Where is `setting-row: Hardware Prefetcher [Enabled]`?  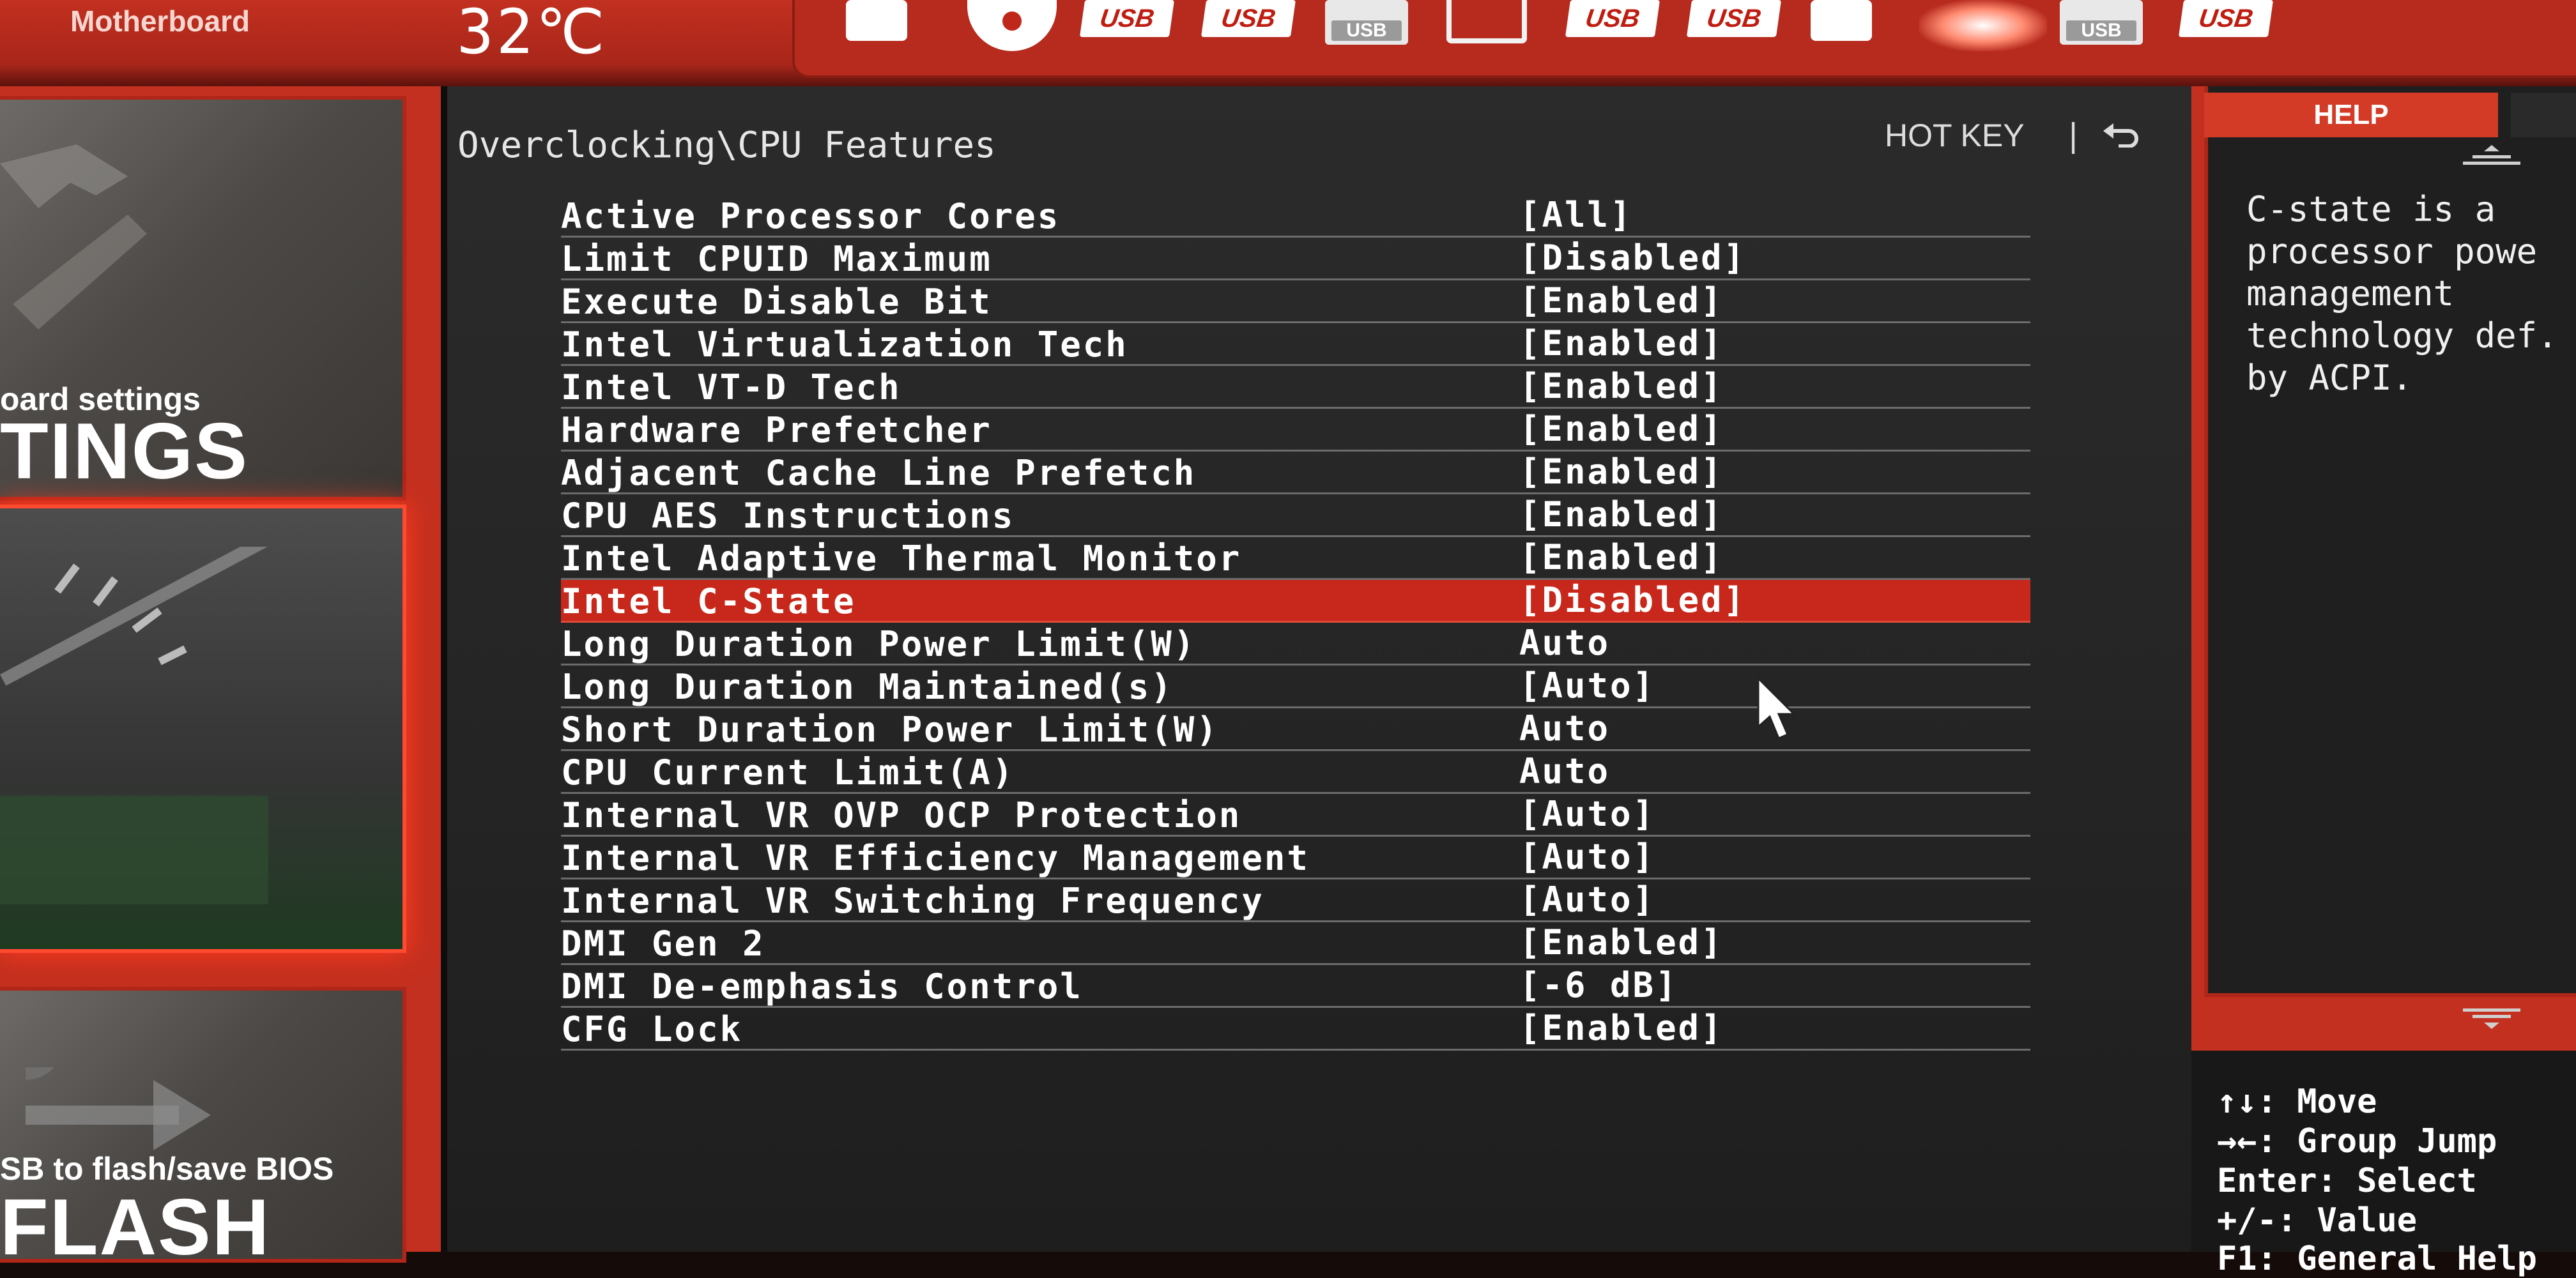
setting-row: Hardware Prefetcher [Enabled] is located at coordinates (1295, 431).